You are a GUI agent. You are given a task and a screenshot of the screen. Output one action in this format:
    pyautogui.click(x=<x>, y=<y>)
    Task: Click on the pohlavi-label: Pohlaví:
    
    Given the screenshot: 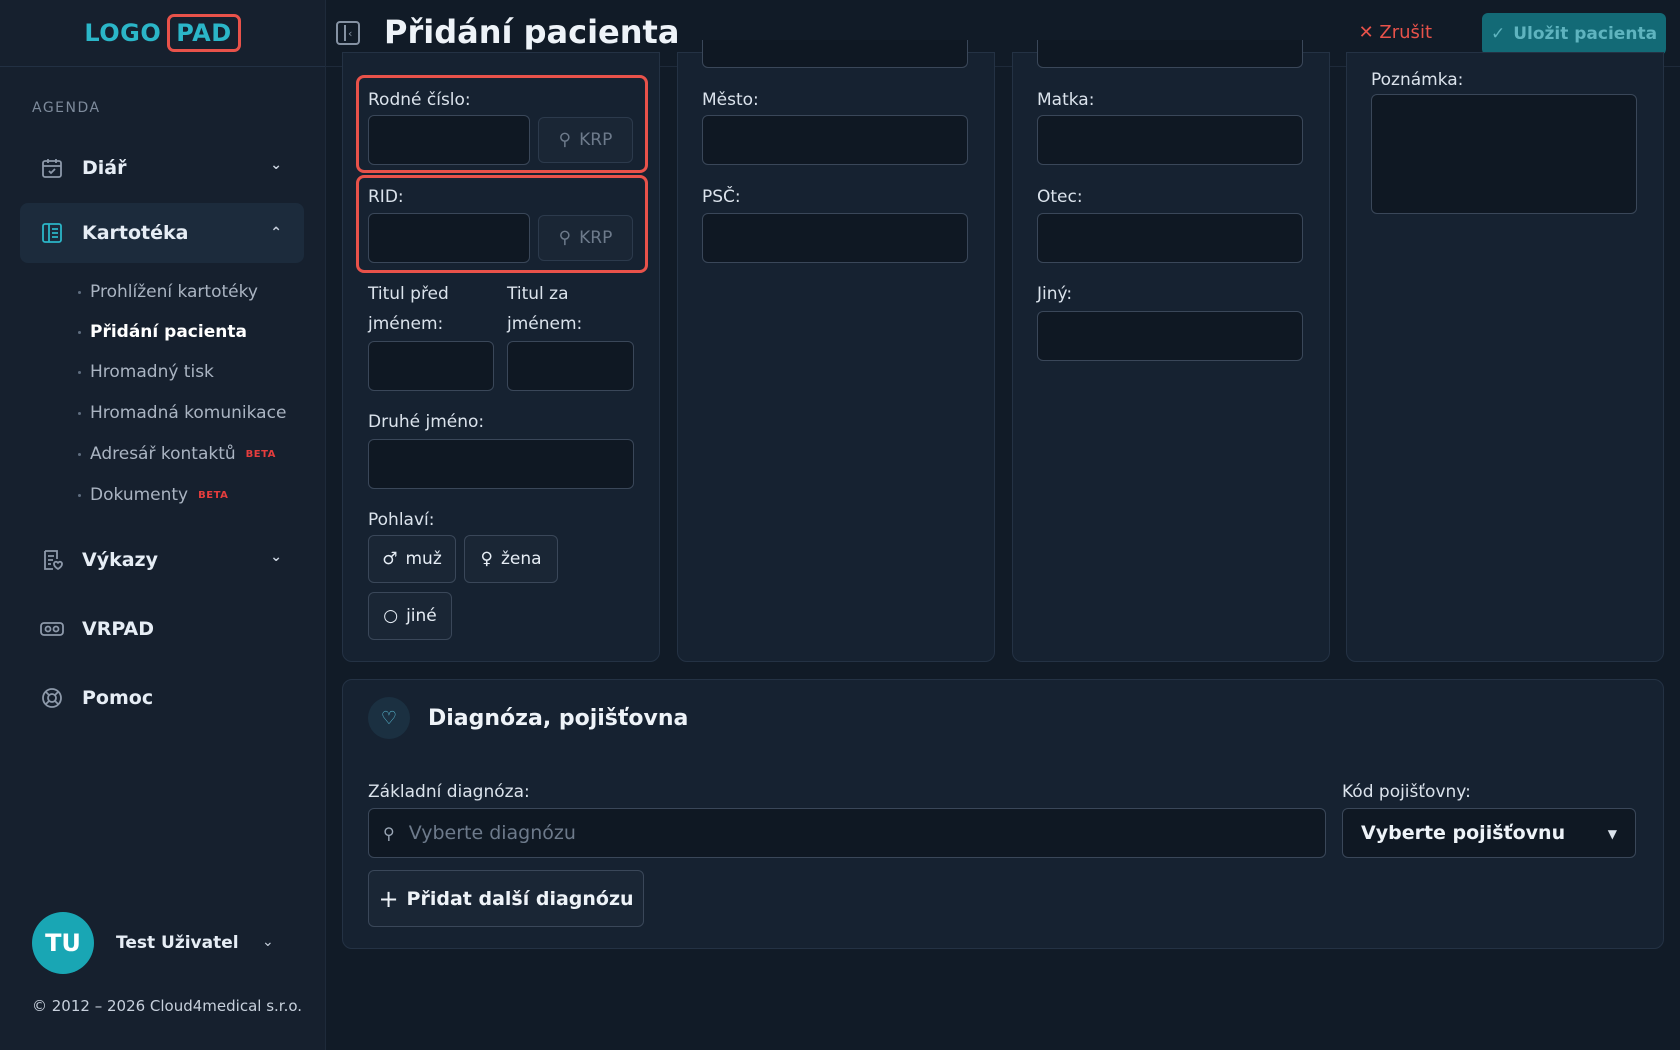 What is the action you would take?
    pyautogui.click(x=401, y=520)
    